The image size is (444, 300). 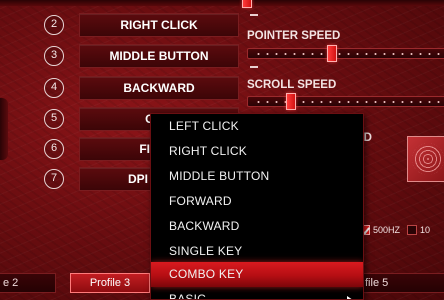 What do you see at coordinates (291, 101) in the screenshot?
I see `scroll-speed-thumb` at bounding box center [291, 101].